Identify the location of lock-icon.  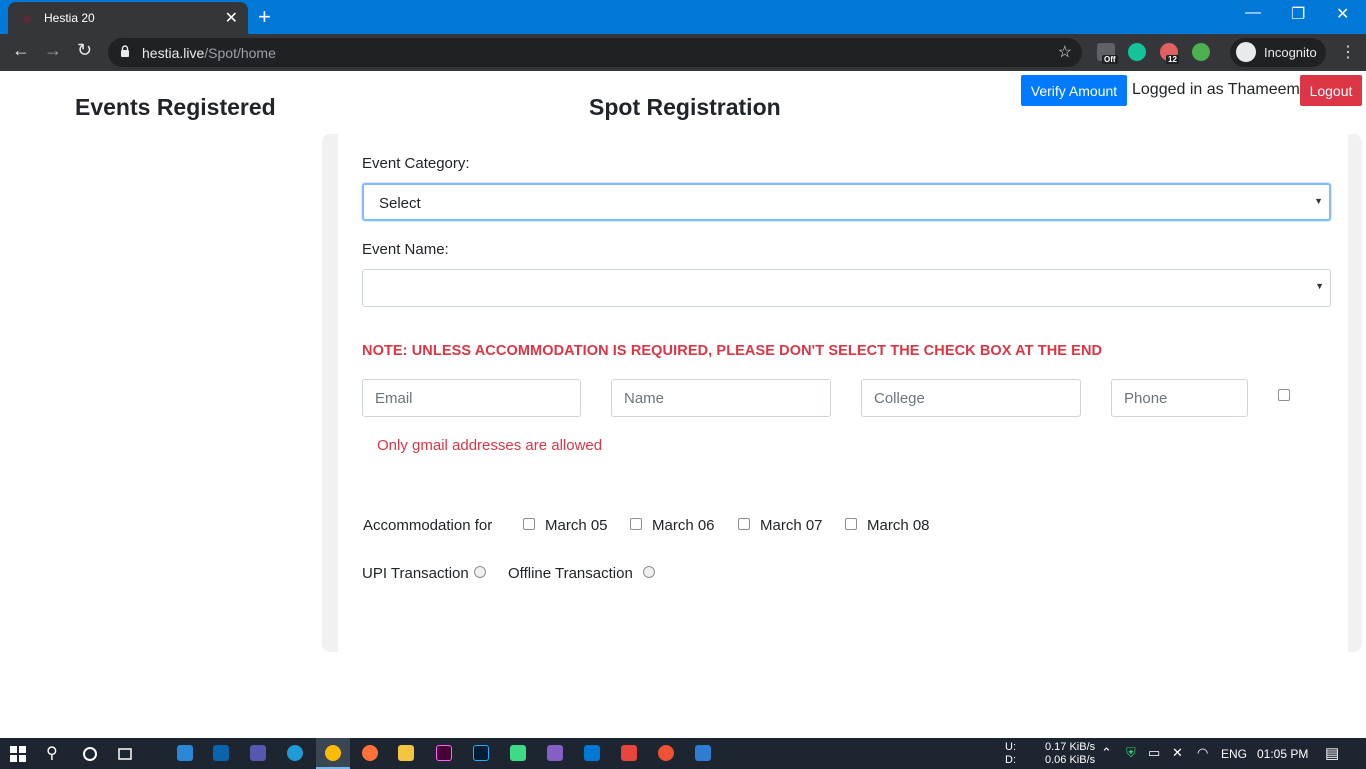
(125, 51).